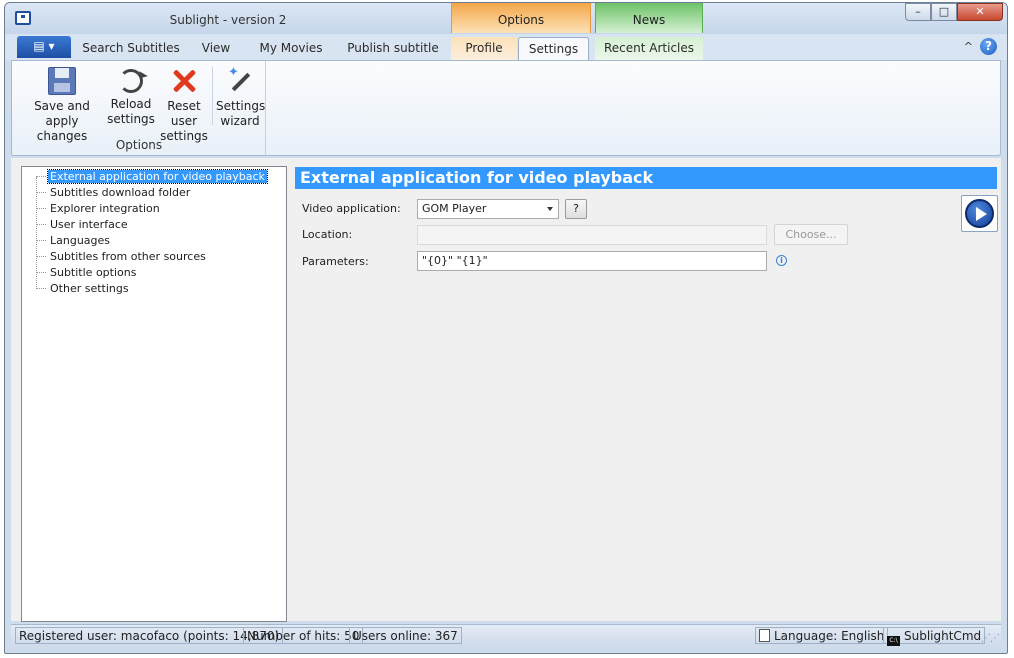 The image size is (1014, 658). I want to click on close-button: ✕, so click(980, 12).